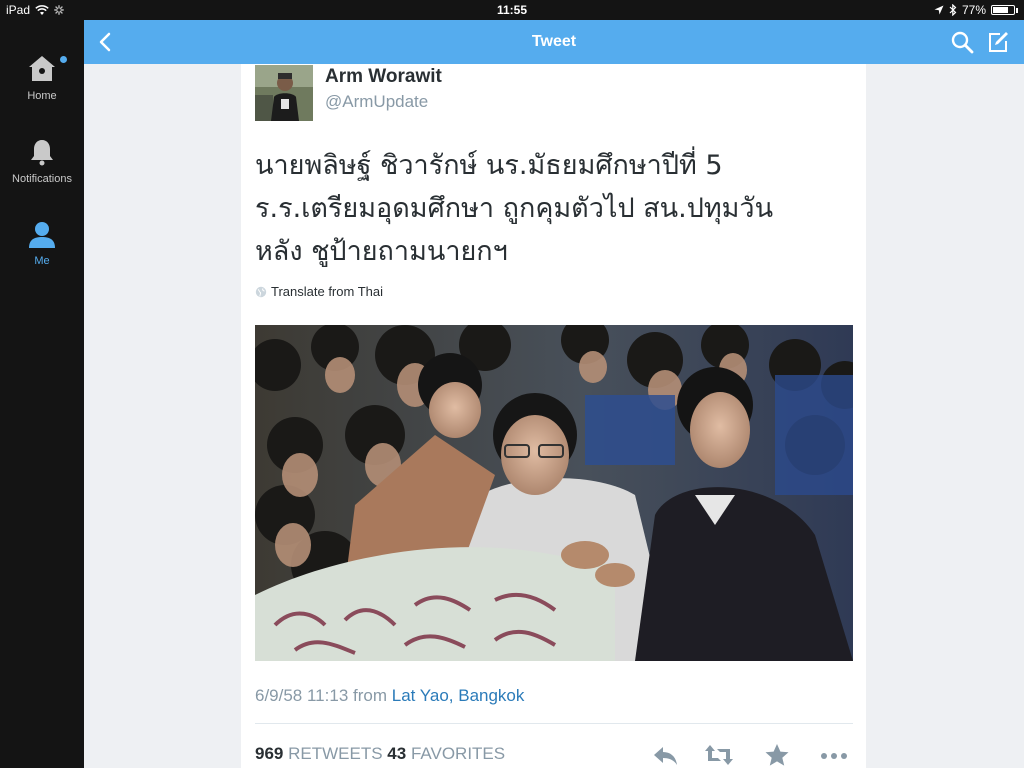 This screenshot has height=768, width=1024. I want to click on translate-label: Translate from Thai, so click(327, 291).